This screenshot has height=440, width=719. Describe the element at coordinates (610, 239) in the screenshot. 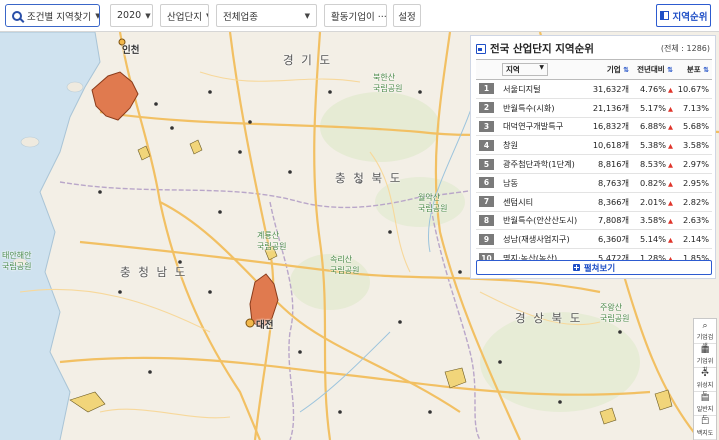

I see `company-count: 6,360개` at that location.